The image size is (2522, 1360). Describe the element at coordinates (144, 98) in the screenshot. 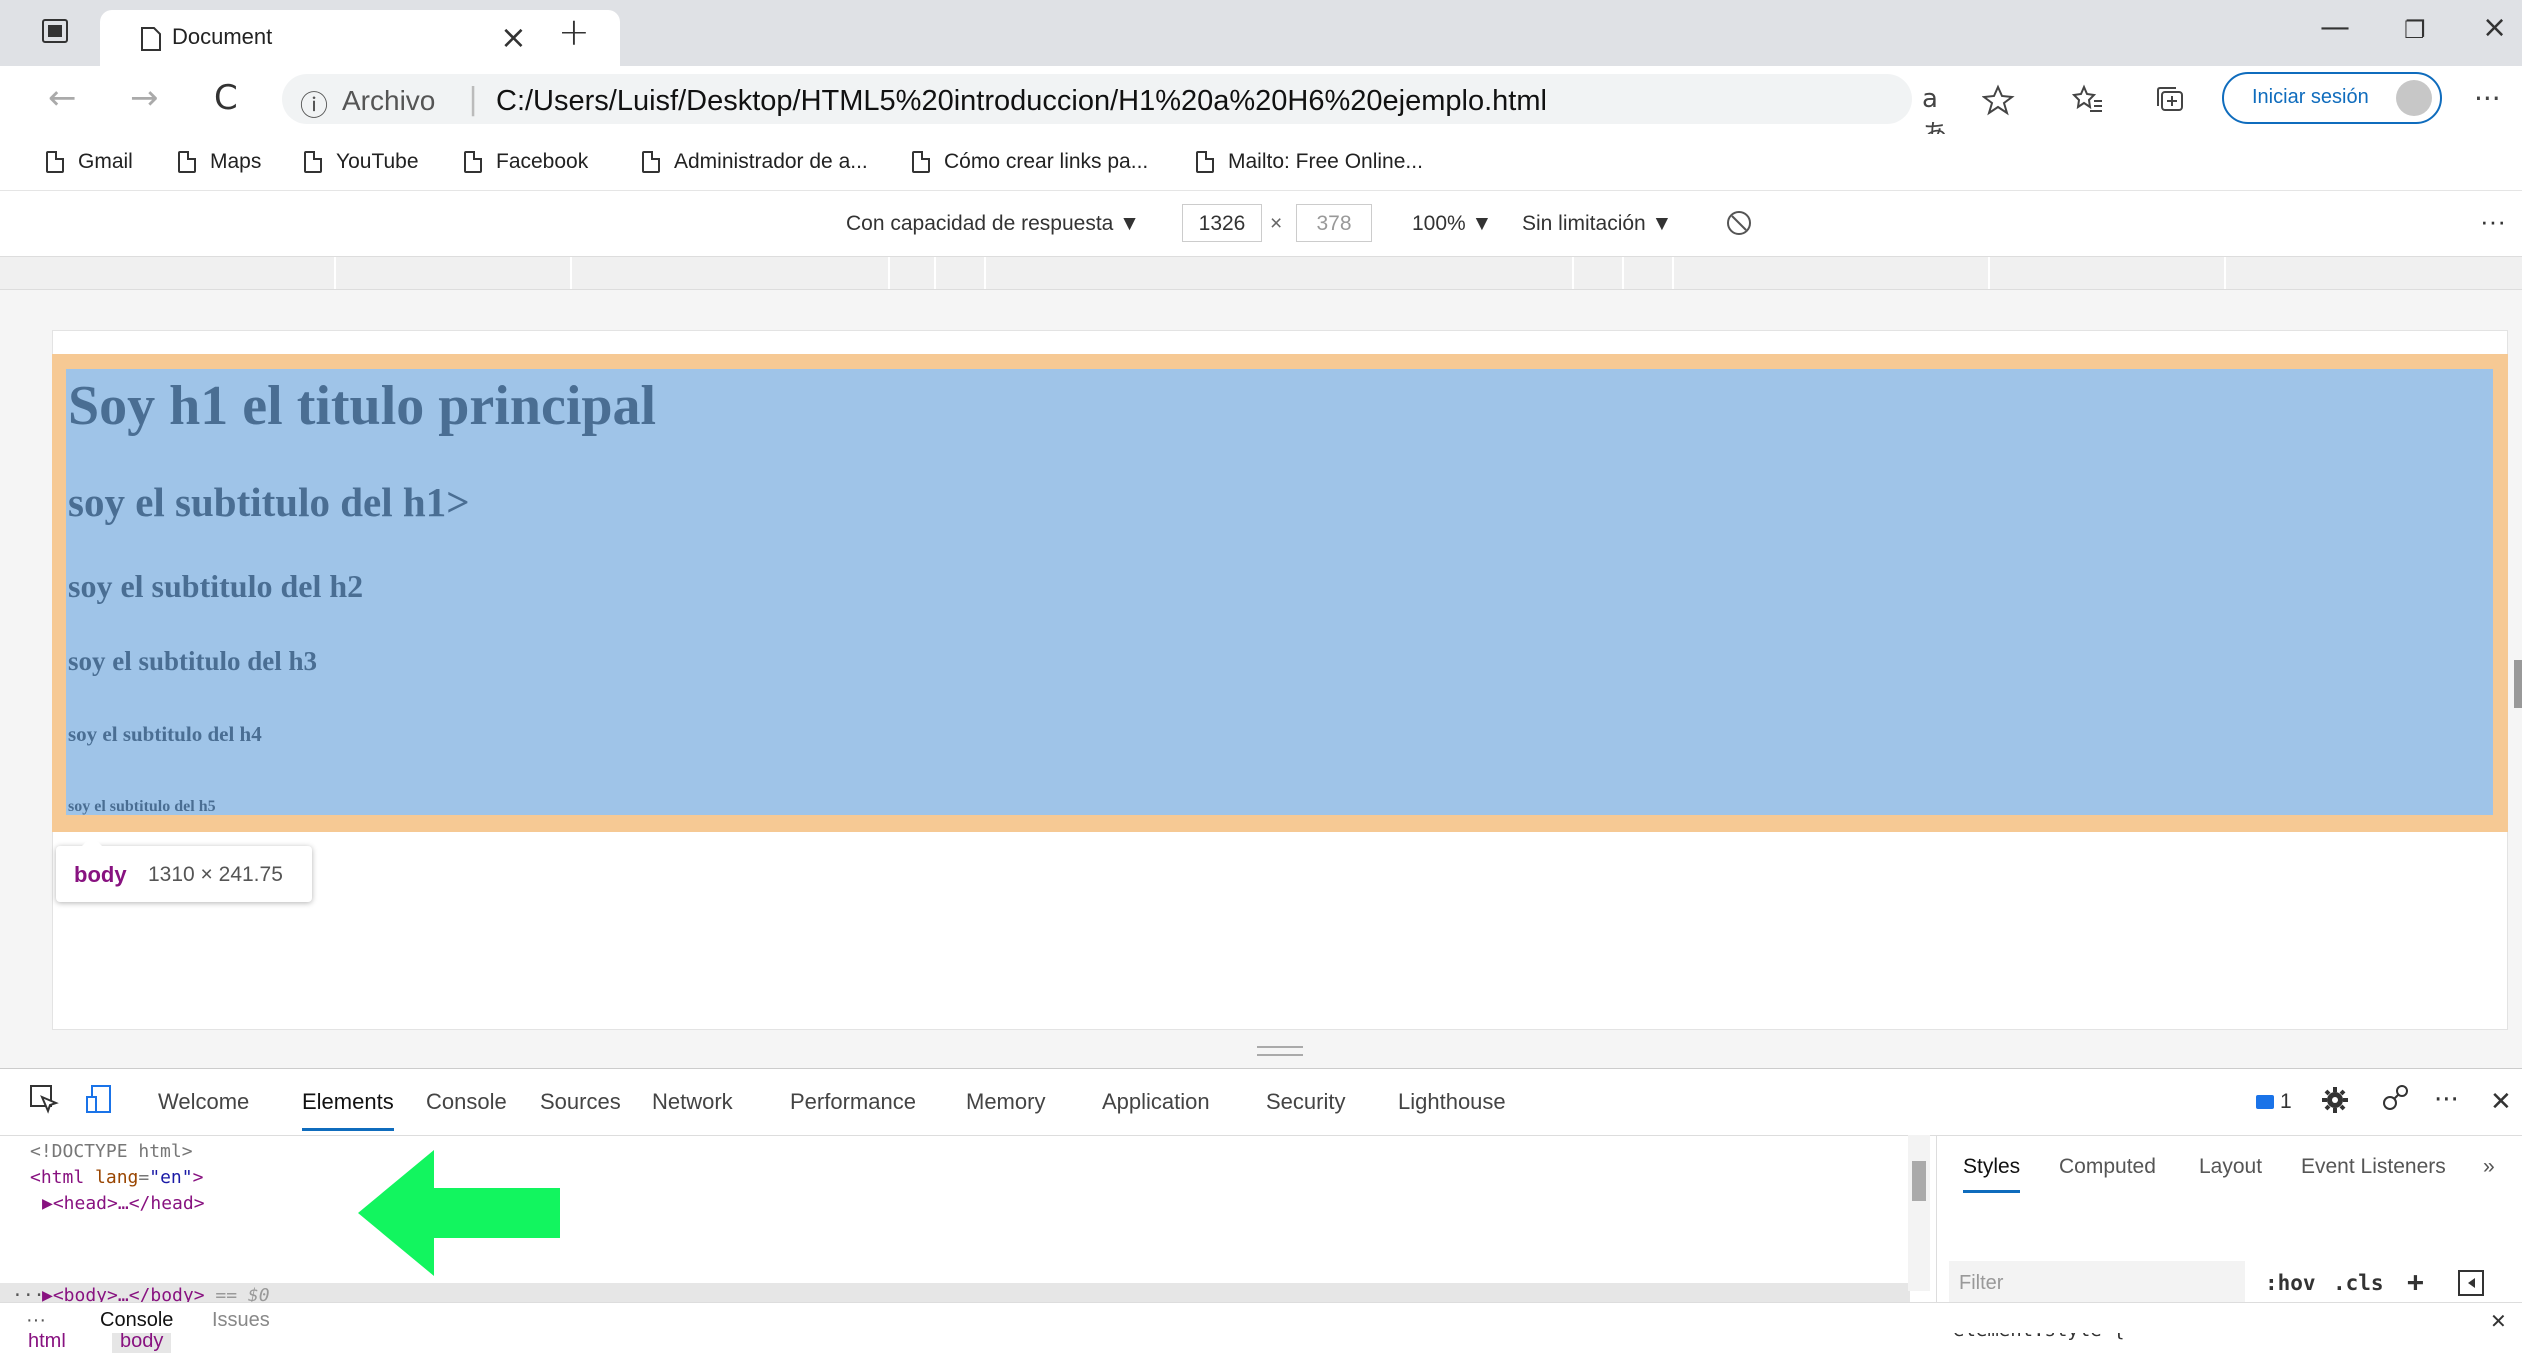

I see `forward-button: →` at that location.